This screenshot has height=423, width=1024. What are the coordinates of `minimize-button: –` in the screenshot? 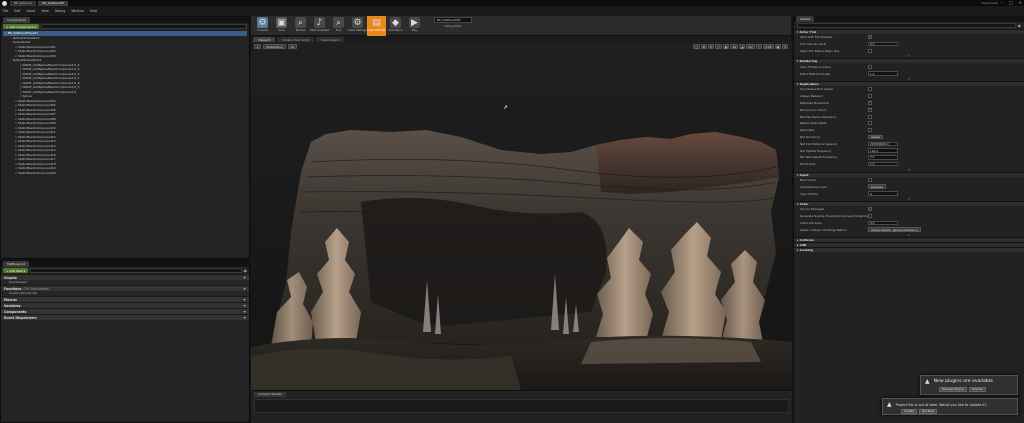 It's located at (1002, 2).